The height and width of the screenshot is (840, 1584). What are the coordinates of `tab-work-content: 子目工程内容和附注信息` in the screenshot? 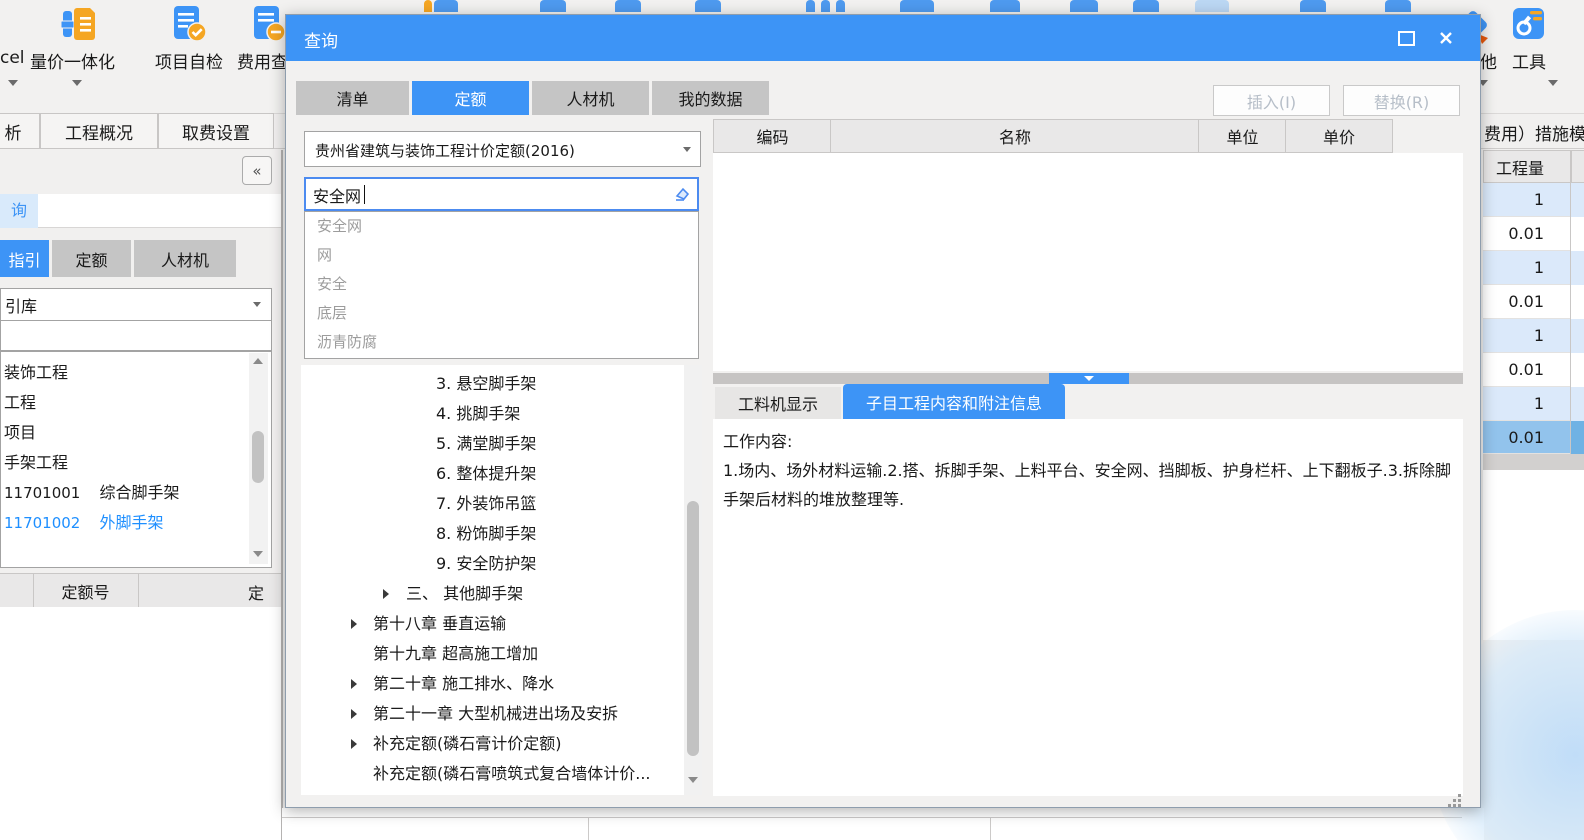 It's located at (954, 401).